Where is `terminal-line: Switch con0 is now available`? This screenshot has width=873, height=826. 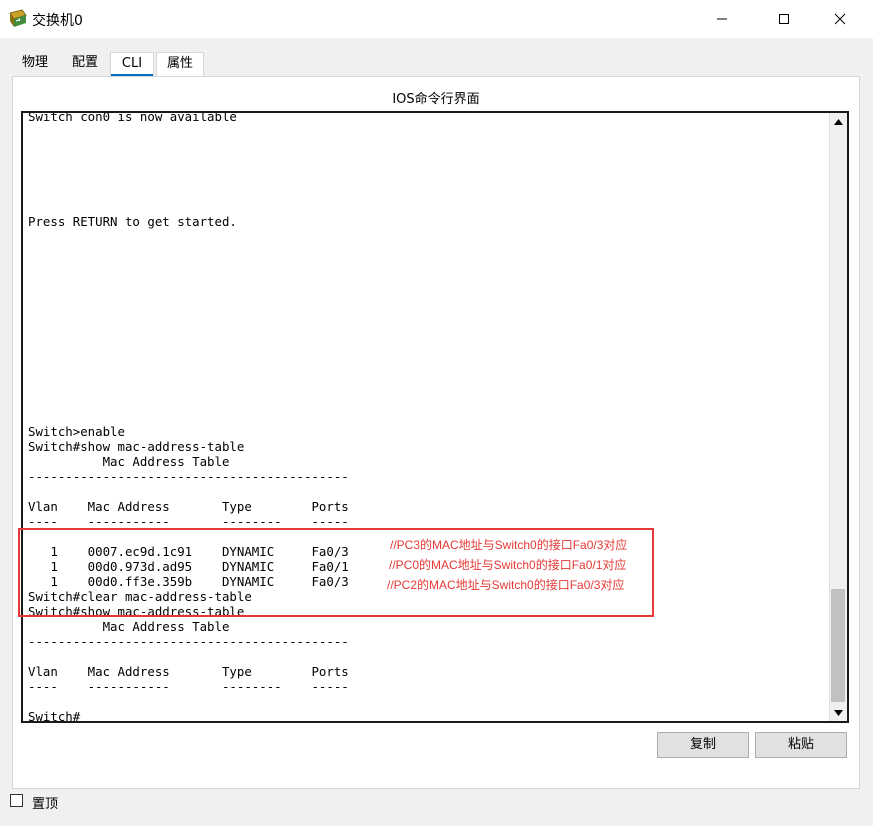
terminal-line: Switch con0 is now available is located at coordinates (132, 117).